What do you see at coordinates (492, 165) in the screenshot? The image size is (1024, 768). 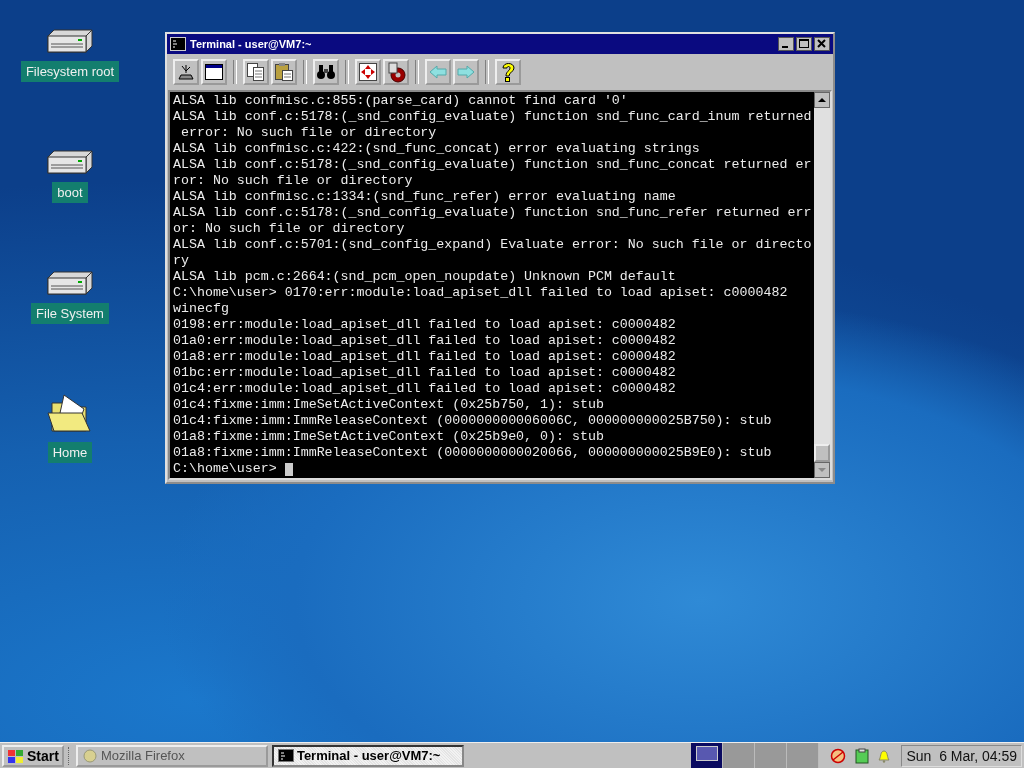 I see `output-line: ALSA lib conf.c:5178:(_snd_config_evaluate) function snd_func_concat returned er` at bounding box center [492, 165].